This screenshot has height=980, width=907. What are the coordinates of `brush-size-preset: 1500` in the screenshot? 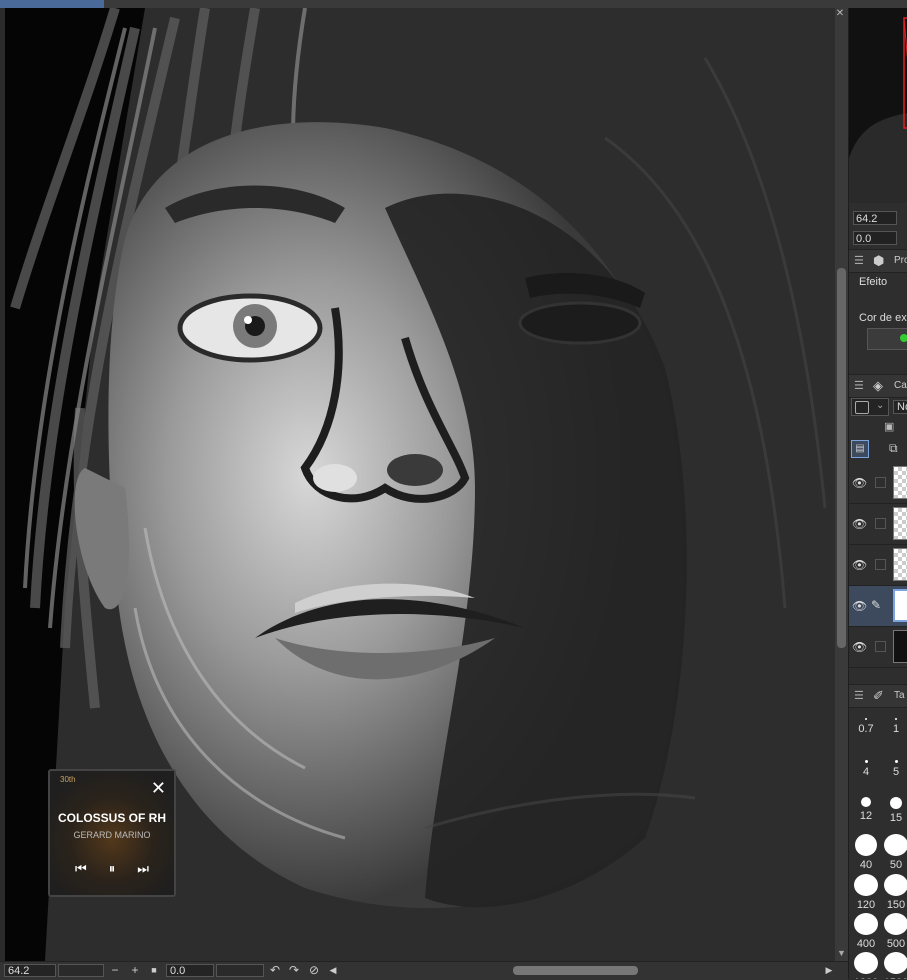 It's located at (894, 965).